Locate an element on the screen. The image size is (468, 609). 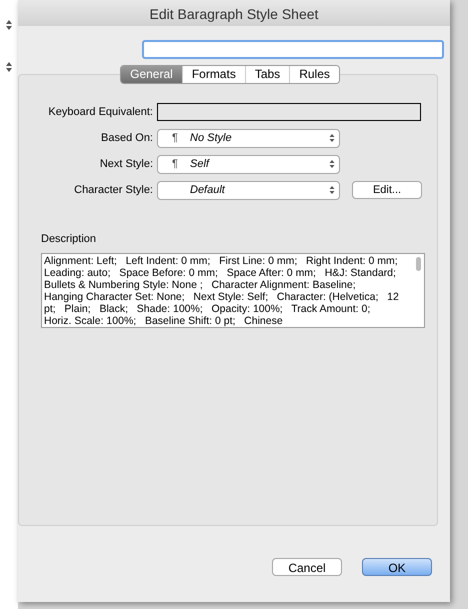
tab: General is located at coordinates (151, 74).